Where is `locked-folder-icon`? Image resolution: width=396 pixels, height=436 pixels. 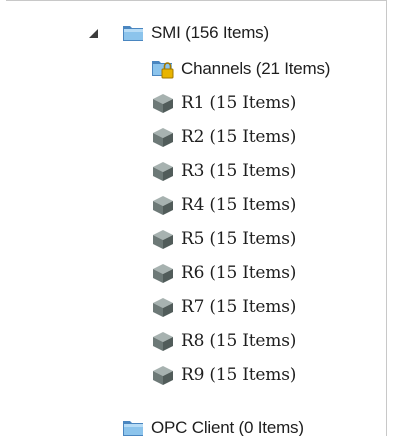 locked-folder-icon is located at coordinates (163, 69).